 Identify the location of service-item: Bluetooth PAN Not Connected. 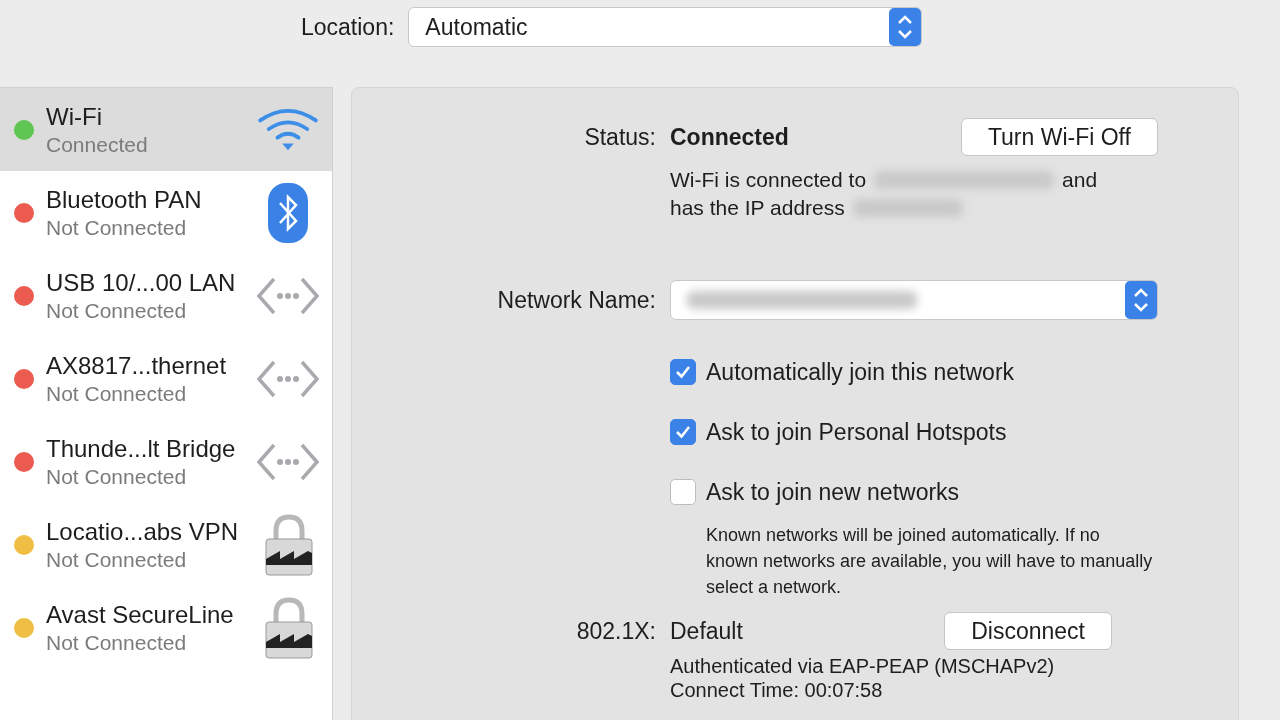
(166, 212).